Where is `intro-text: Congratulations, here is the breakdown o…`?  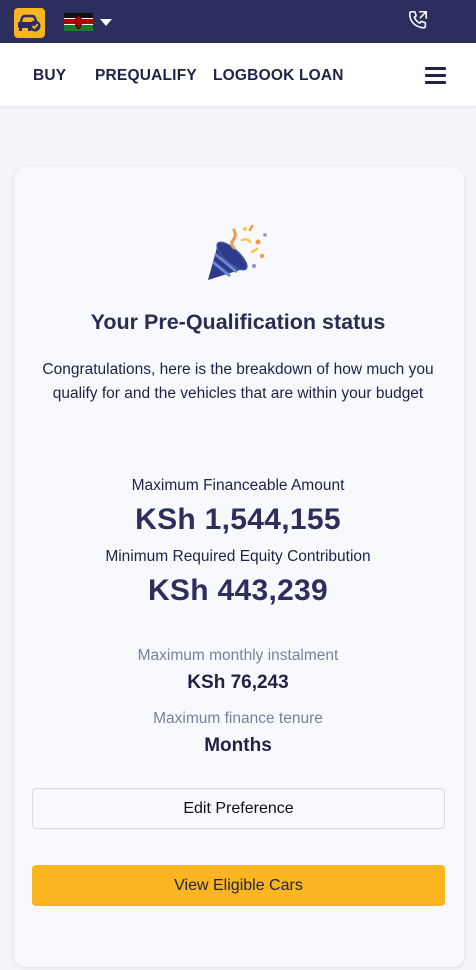 intro-text: Congratulations, here is the breakdown o… is located at coordinates (238, 381).